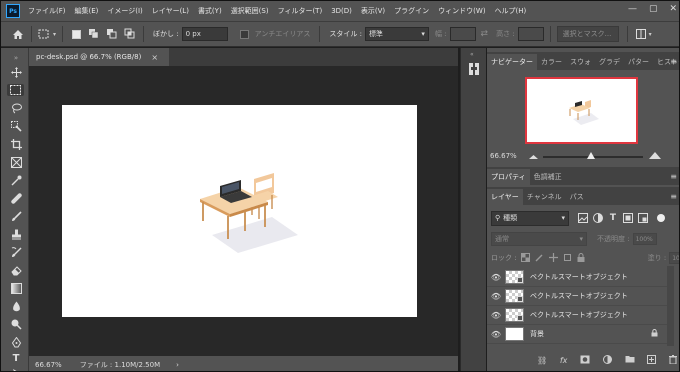 The image size is (680, 372). What do you see at coordinates (16, 288) in the screenshot?
I see `gradient-tool-icon` at bounding box center [16, 288].